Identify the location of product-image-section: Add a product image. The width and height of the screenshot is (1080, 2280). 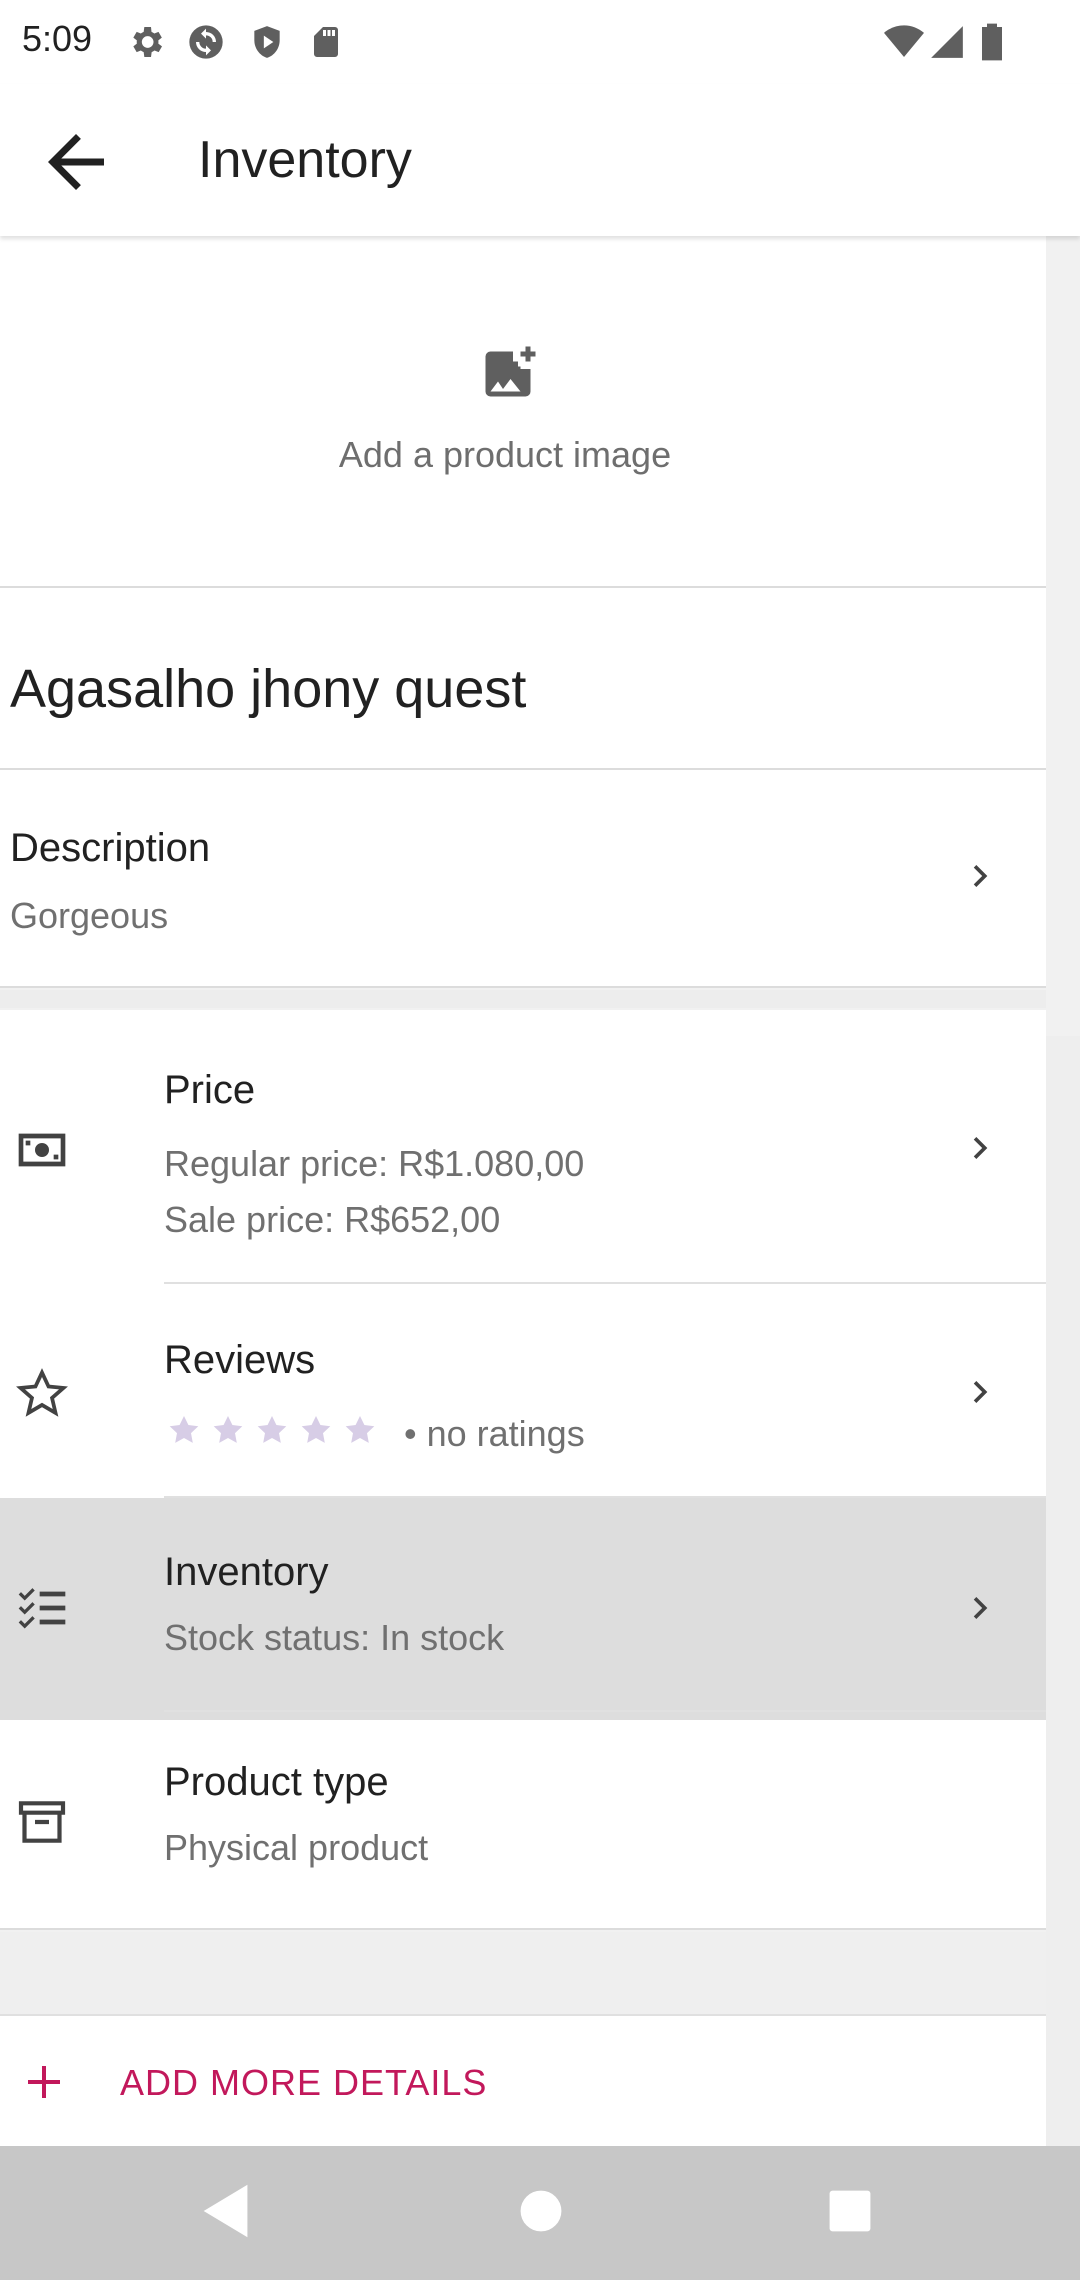
(523, 411).